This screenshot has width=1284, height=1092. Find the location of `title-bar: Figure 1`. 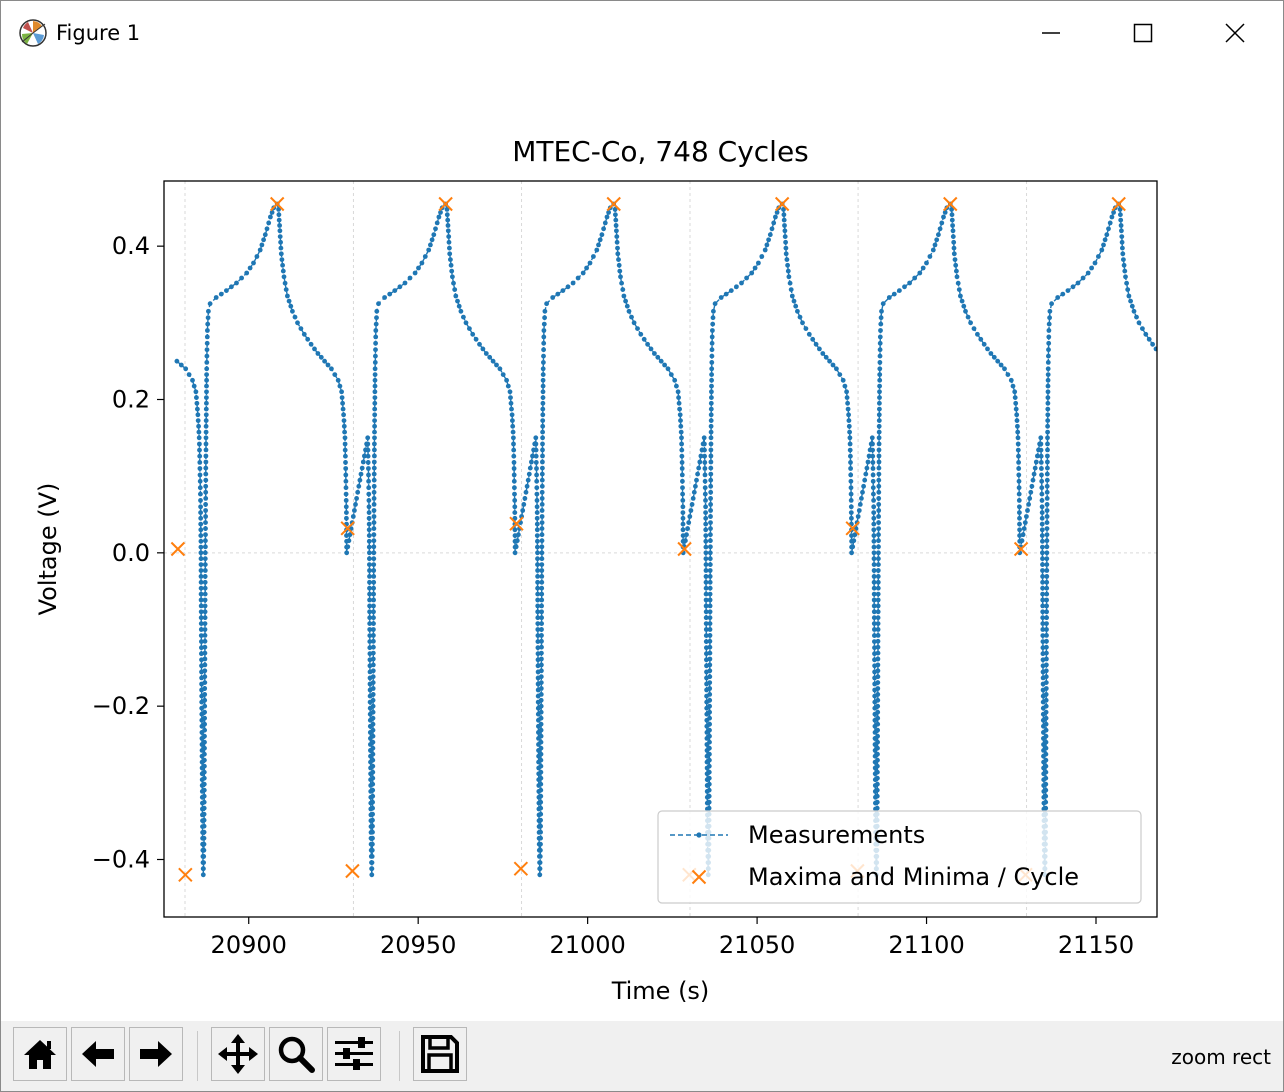

title-bar: Figure 1 is located at coordinates (642, 33).